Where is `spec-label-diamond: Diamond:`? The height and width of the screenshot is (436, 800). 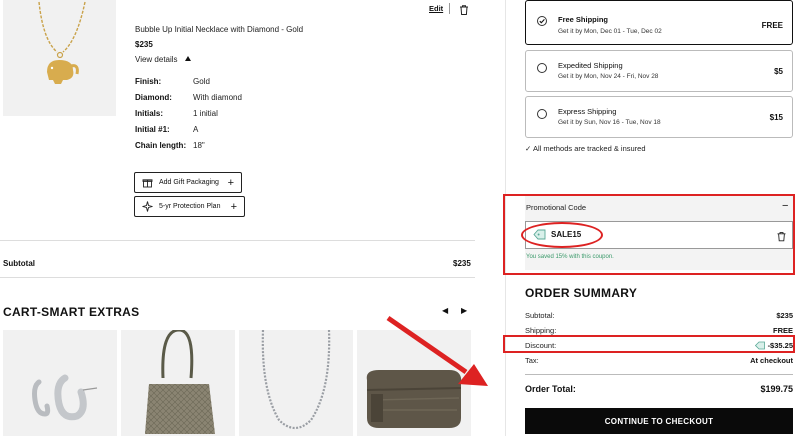 spec-label-diamond: Diamond: is located at coordinates (153, 97).